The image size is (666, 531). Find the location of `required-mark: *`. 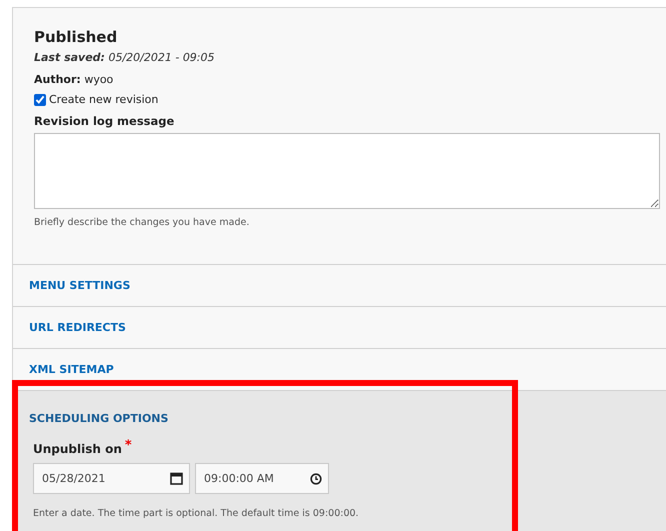

required-mark: * is located at coordinates (128, 445).